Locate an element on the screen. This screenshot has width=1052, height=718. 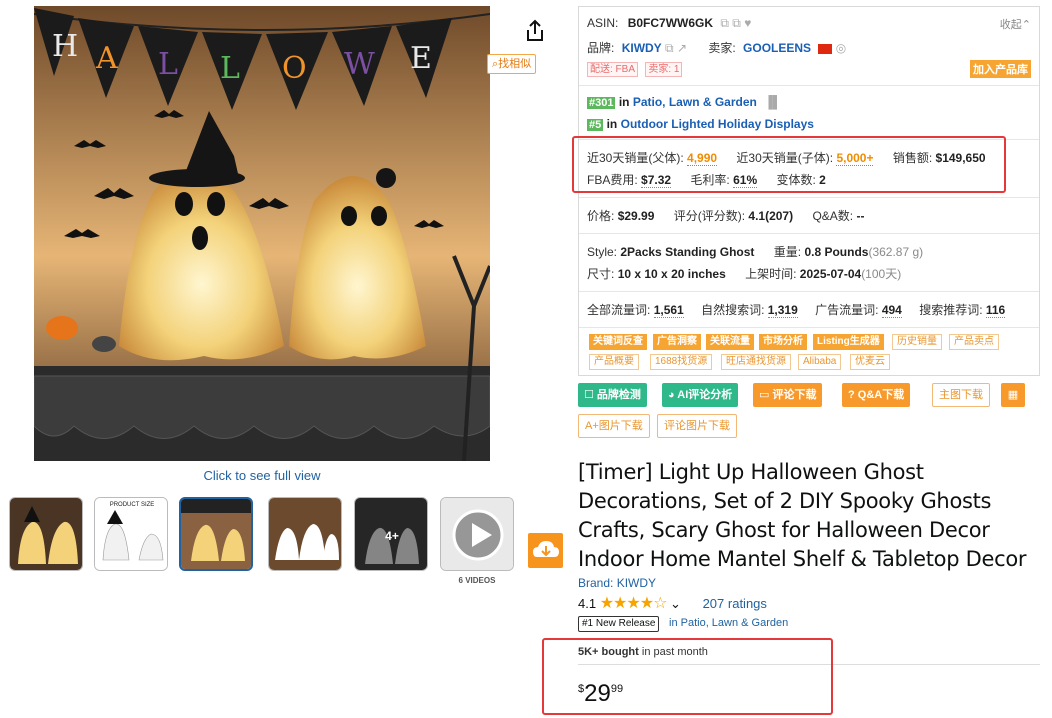
external-link-icon: ↗ is located at coordinates (682, 48).